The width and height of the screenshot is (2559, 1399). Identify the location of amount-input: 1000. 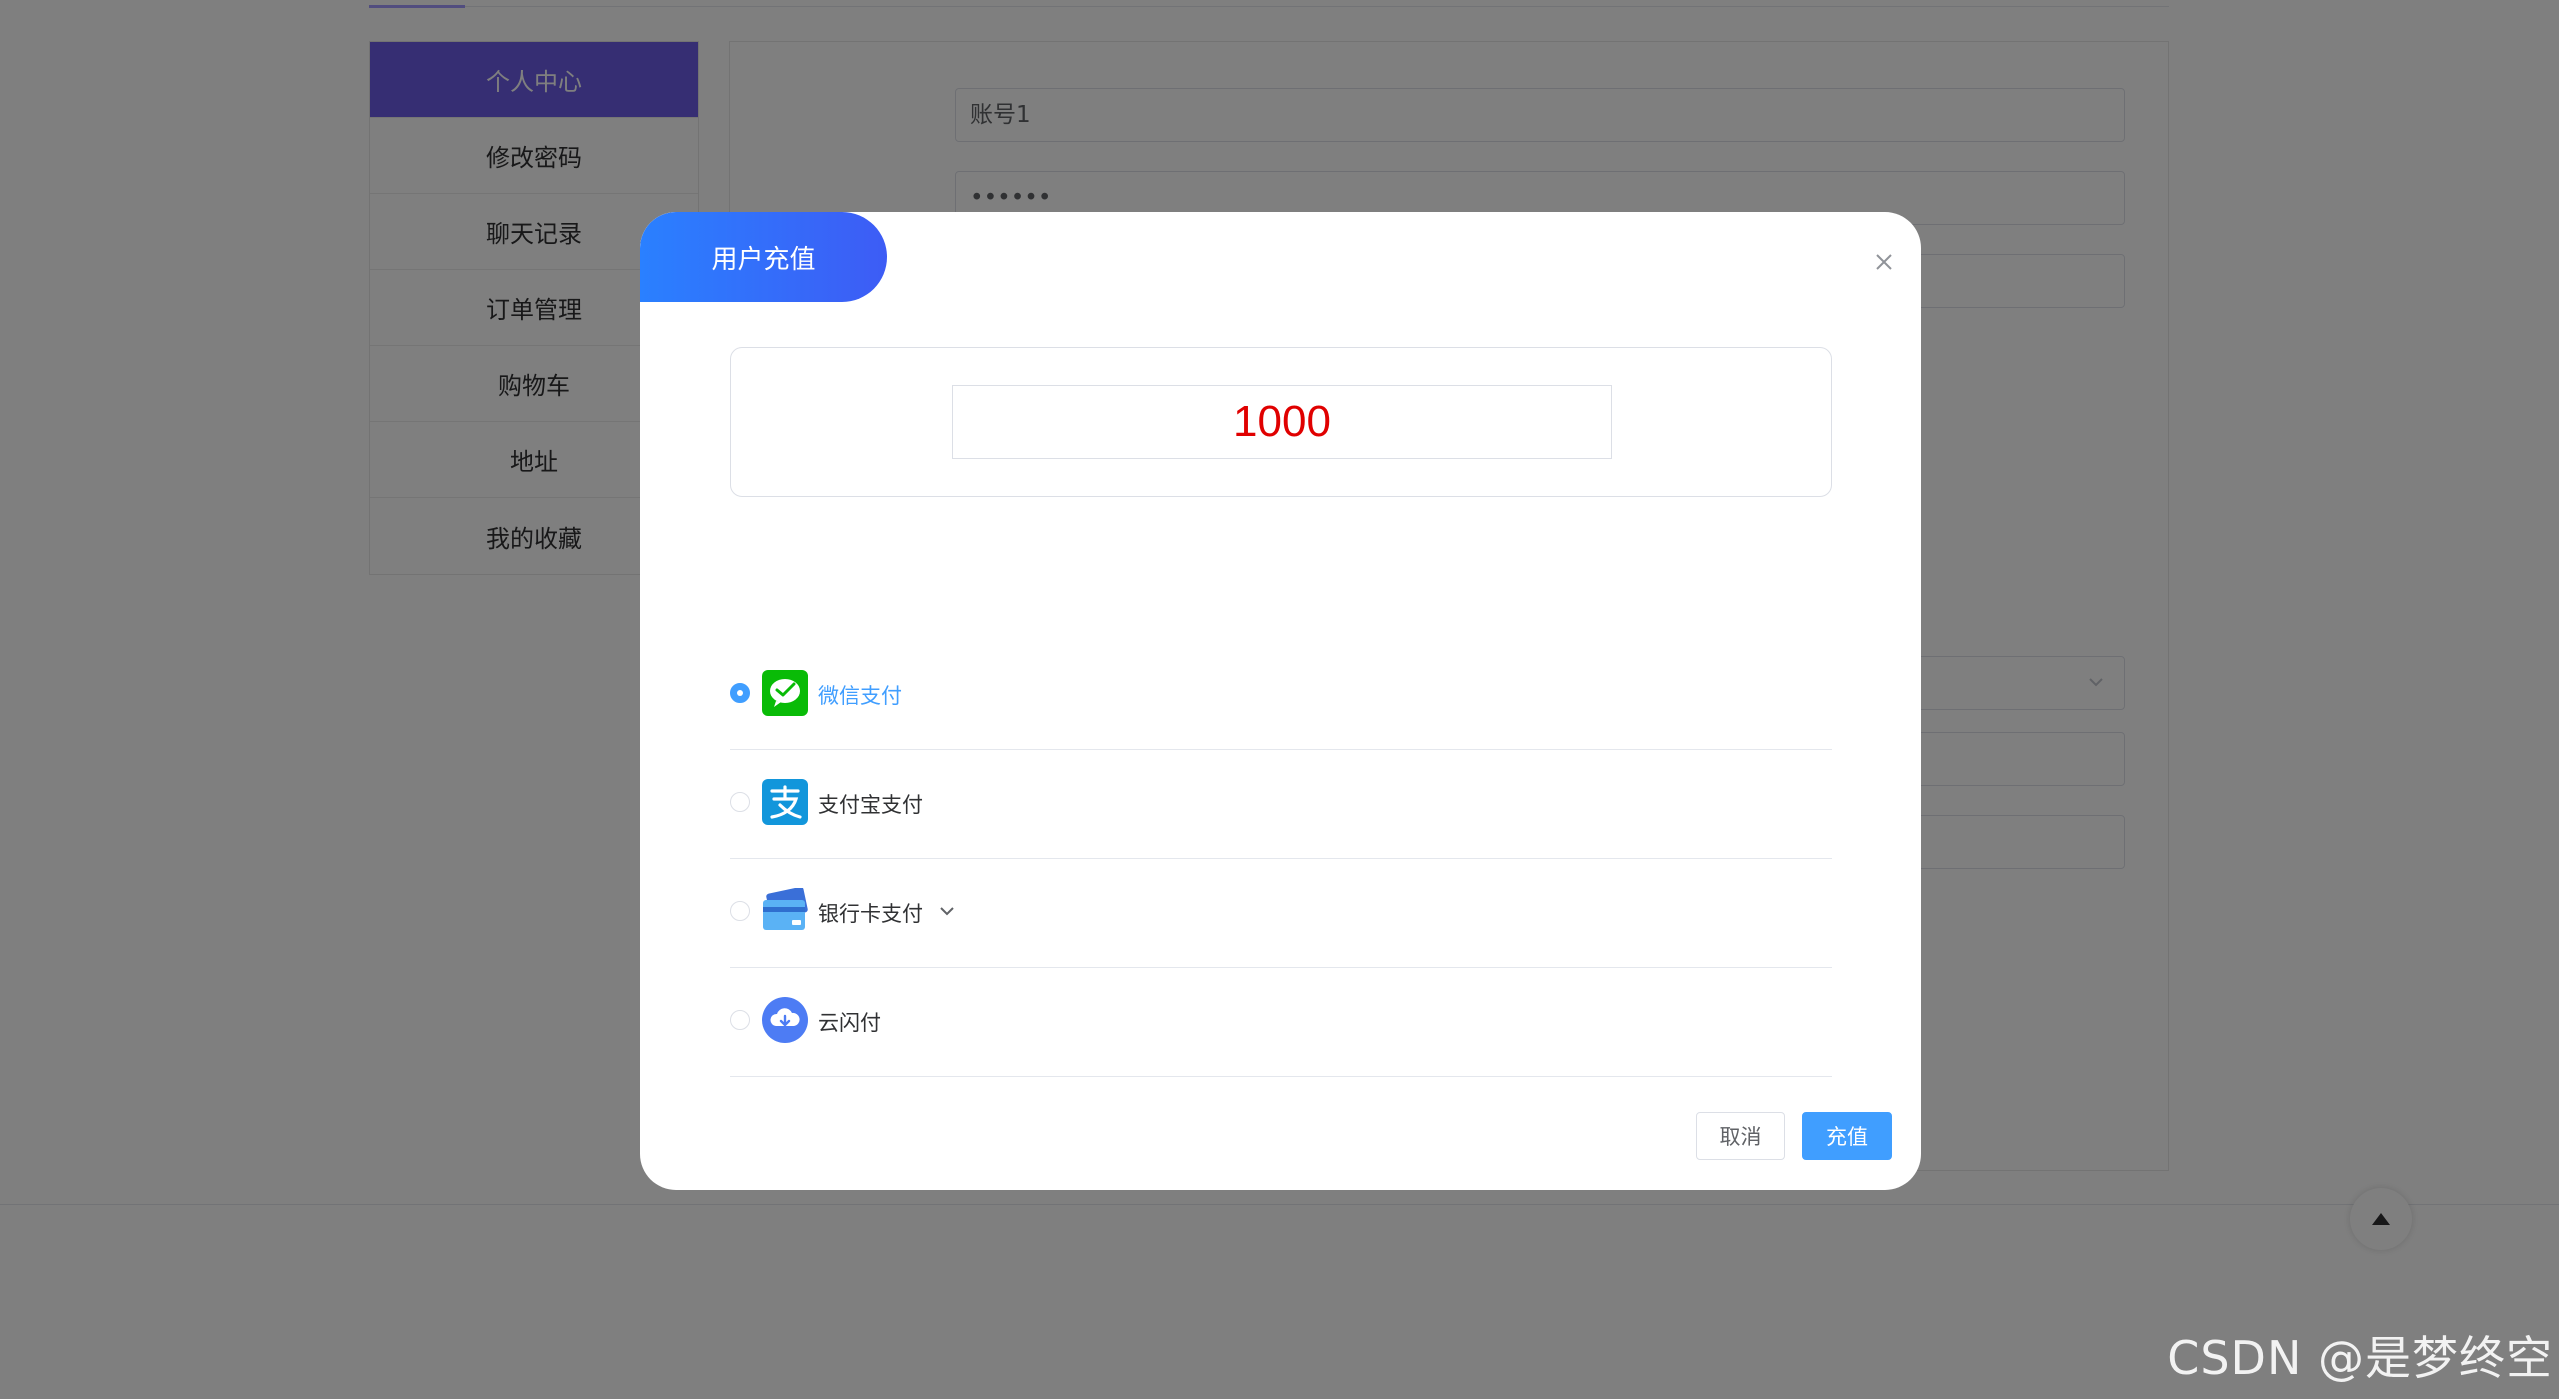
(1282, 422).